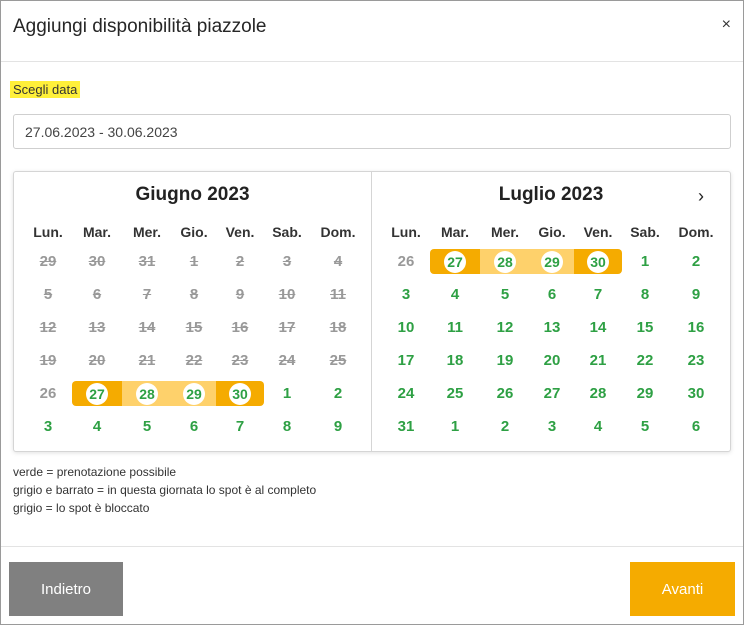 The width and height of the screenshot is (744, 625). I want to click on calendar-day-available: 27, so click(552, 393).